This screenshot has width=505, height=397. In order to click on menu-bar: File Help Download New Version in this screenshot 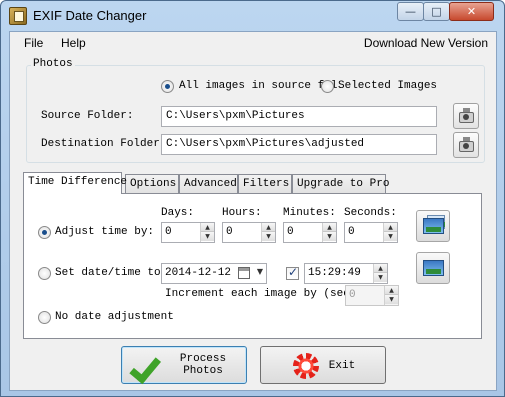, I will do `click(253, 43)`.